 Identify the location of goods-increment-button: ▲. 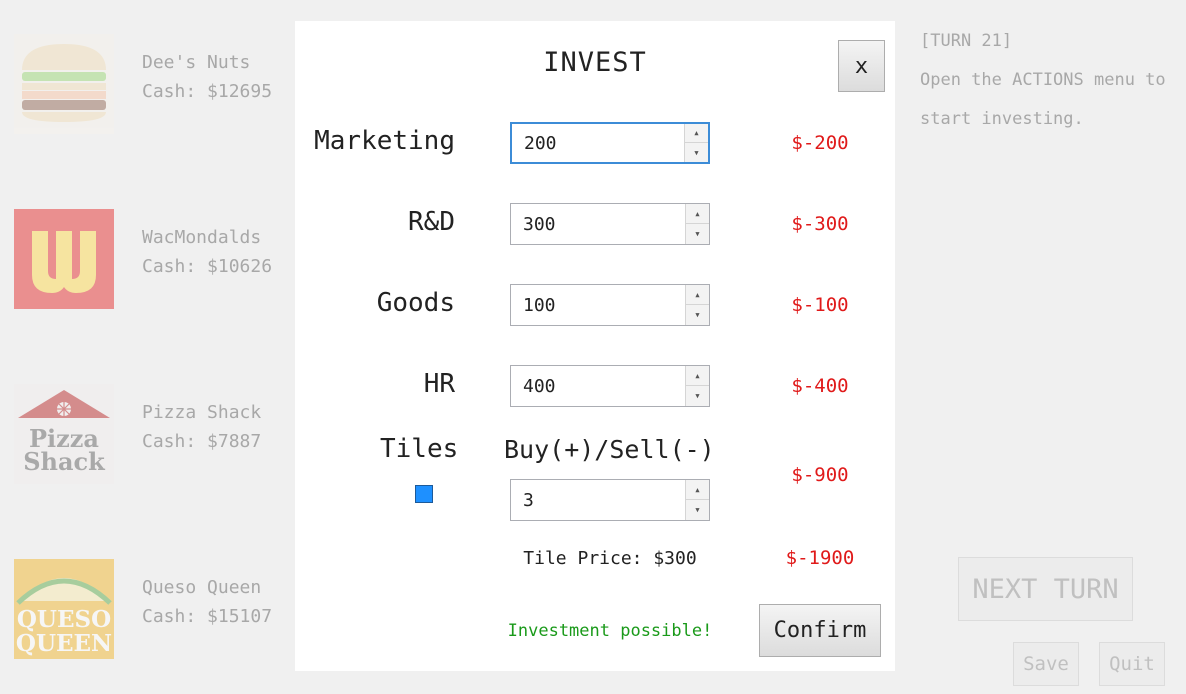
(697, 295).